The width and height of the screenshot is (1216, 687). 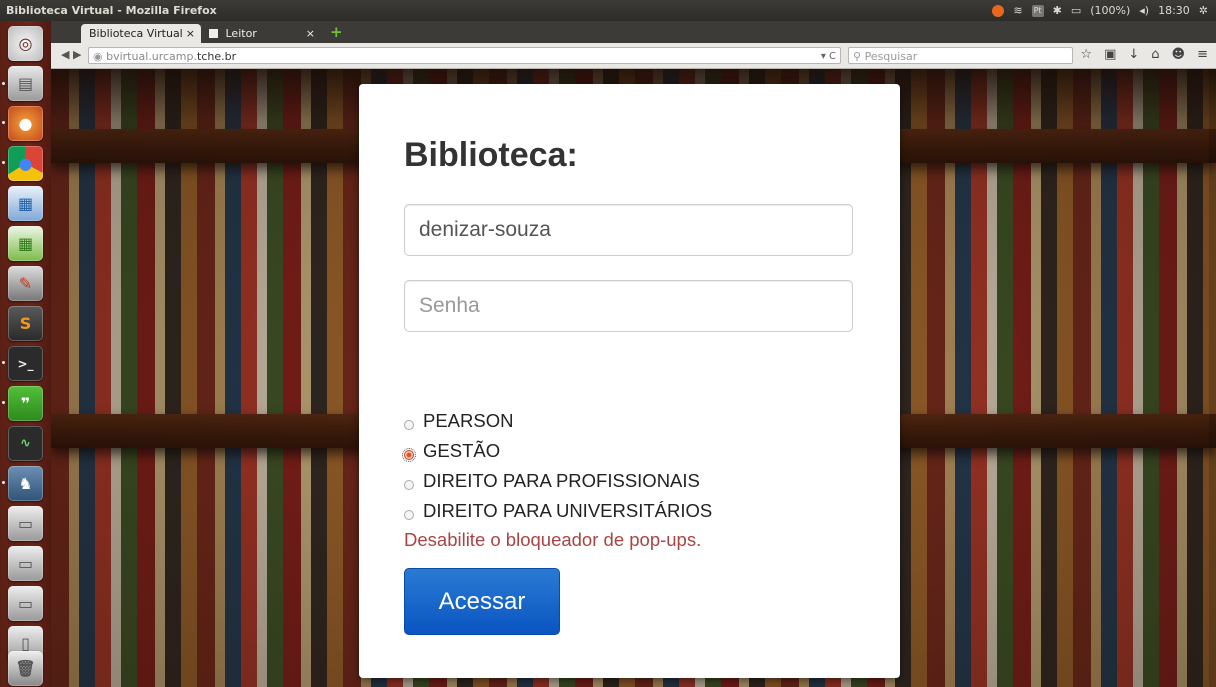 What do you see at coordinates (241, 33) in the screenshot?
I see `tab-label: Leitor` at bounding box center [241, 33].